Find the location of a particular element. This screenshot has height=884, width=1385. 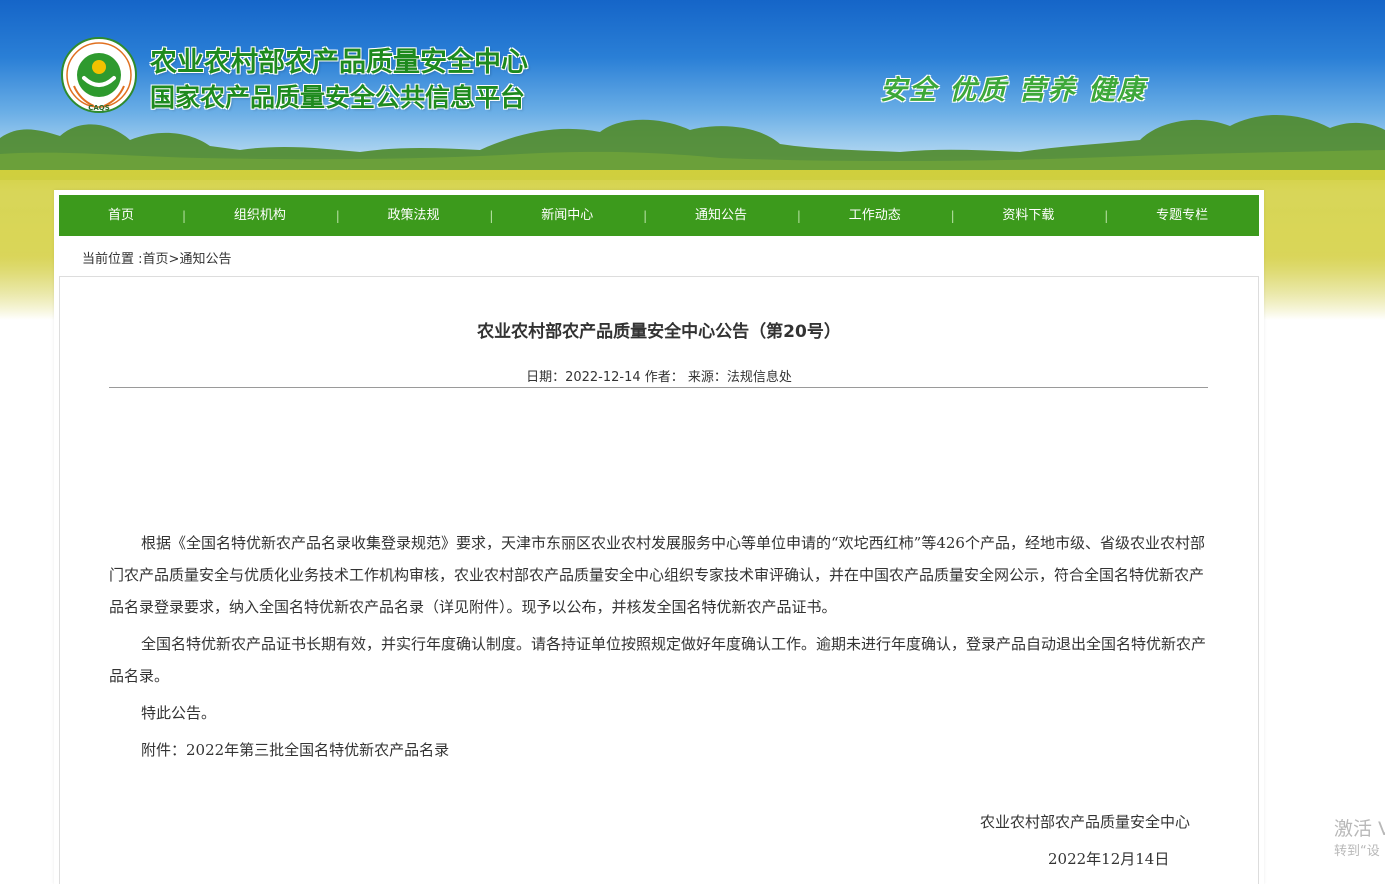

breadcrumb-current-link: 通知公告 is located at coordinates (205, 259).